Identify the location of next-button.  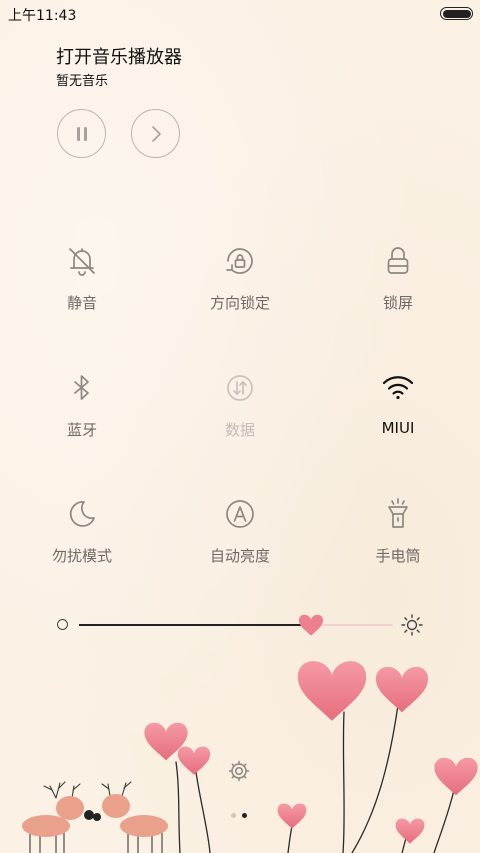
(155, 133).